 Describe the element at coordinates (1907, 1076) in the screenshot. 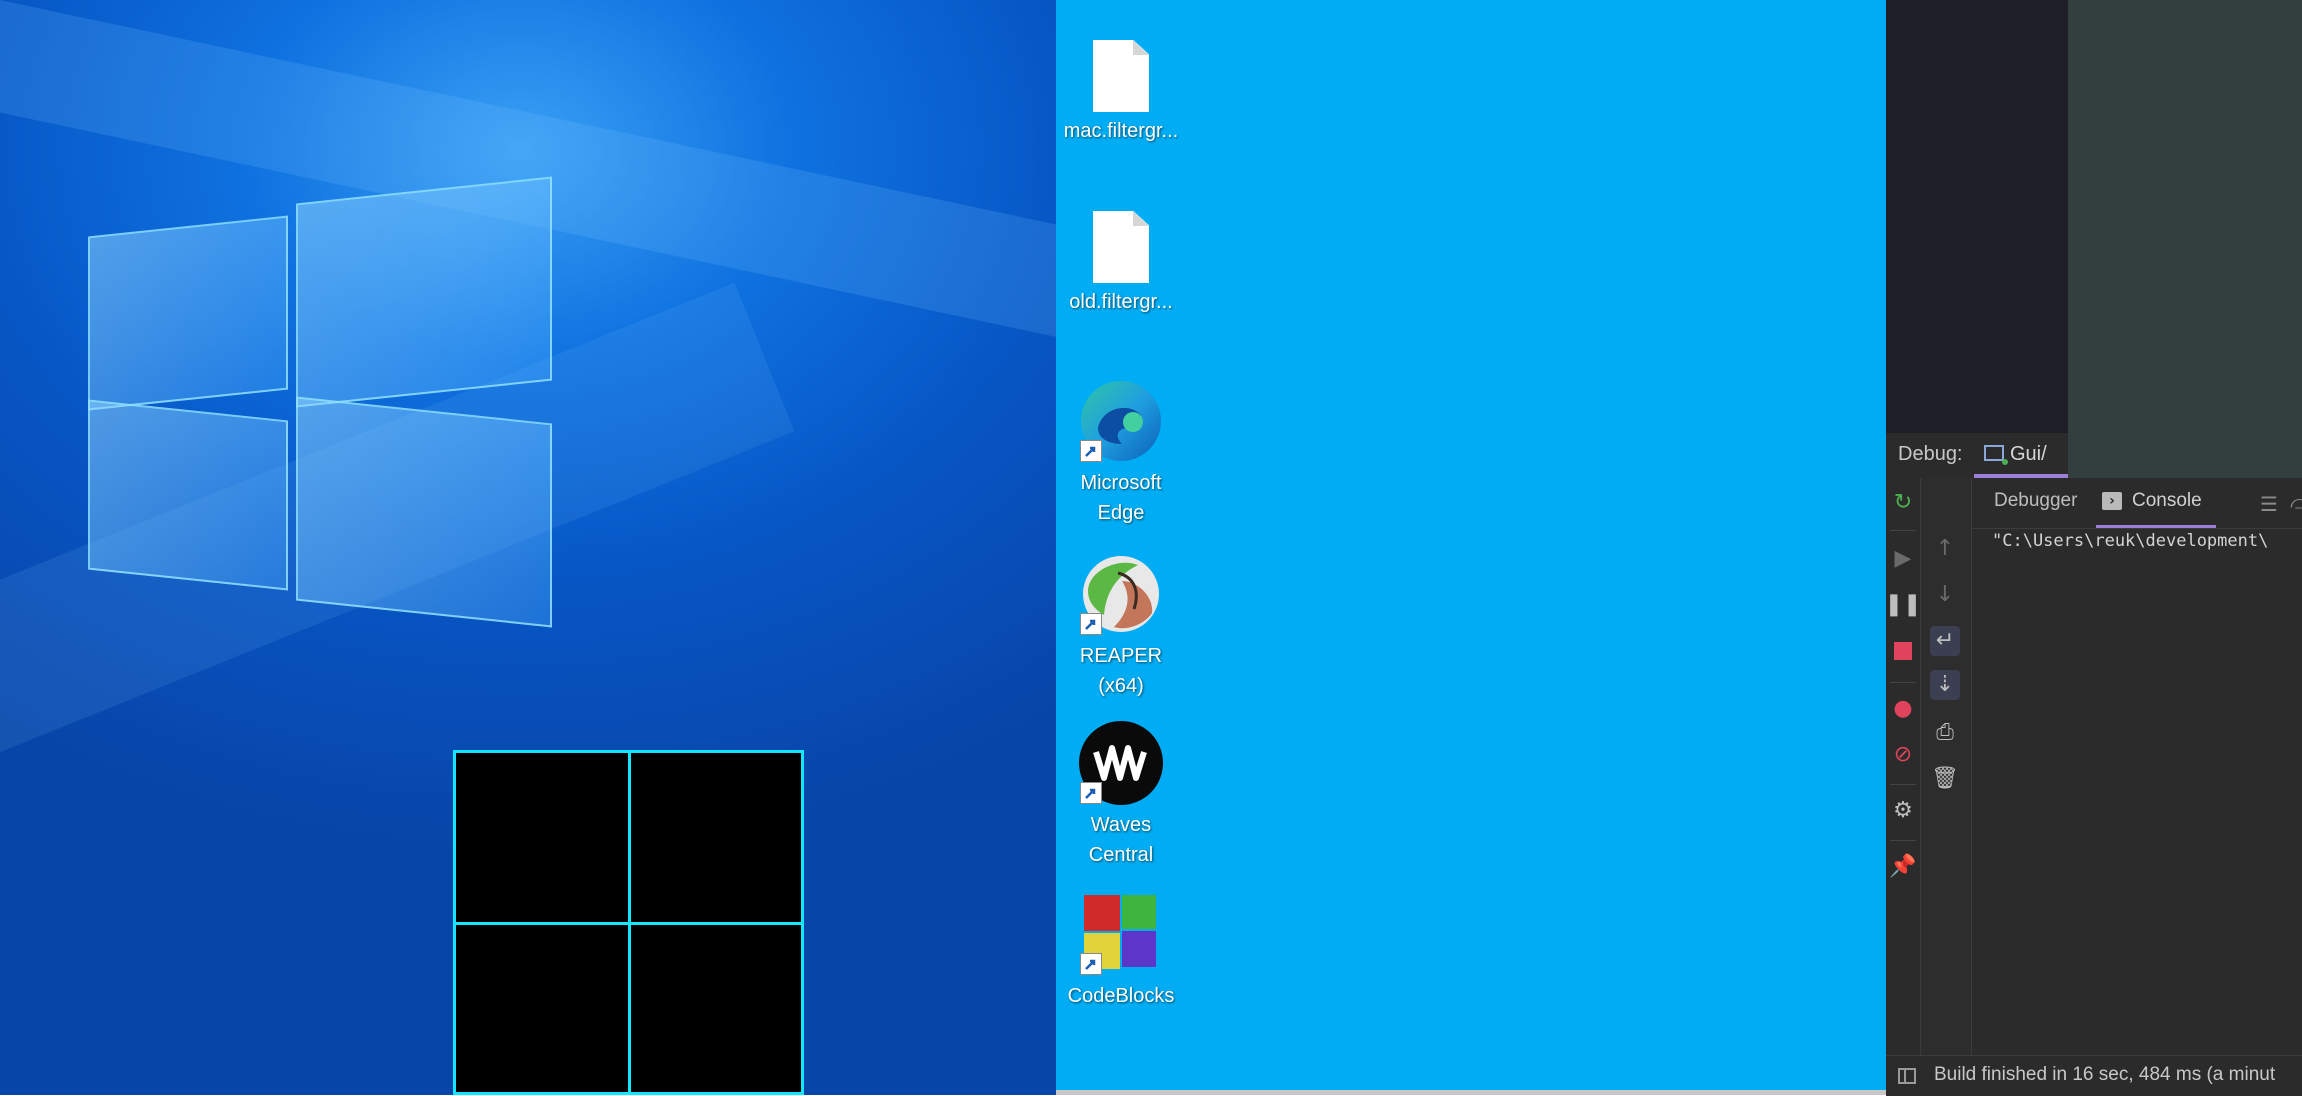

I see `panel-toggle-icon` at that location.